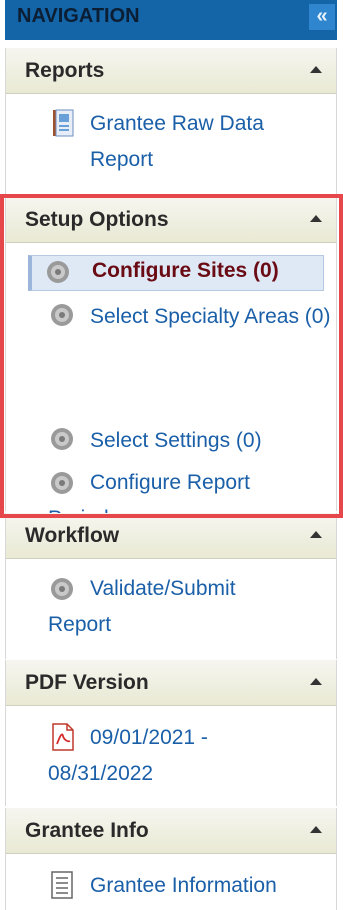  Describe the element at coordinates (62, 885) in the screenshot. I see `document-icon` at that location.